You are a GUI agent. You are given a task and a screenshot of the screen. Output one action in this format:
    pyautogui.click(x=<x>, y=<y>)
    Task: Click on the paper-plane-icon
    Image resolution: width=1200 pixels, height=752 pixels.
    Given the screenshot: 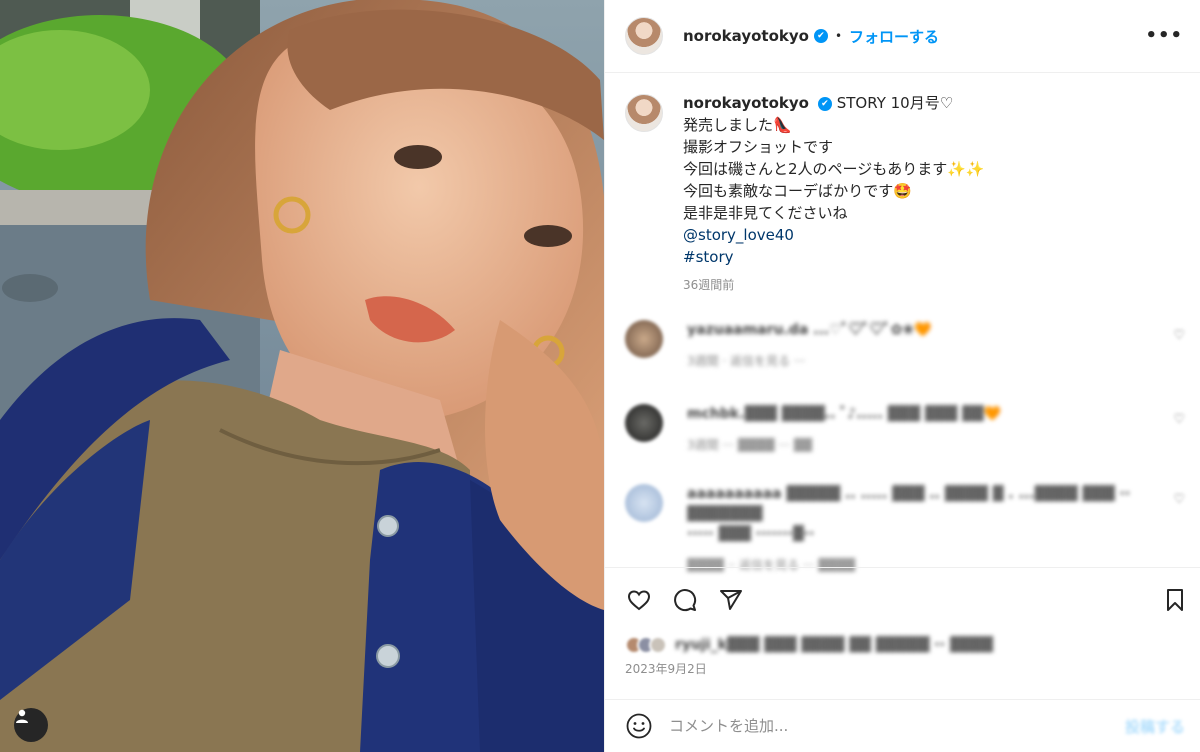 What is the action you would take?
    pyautogui.click(x=731, y=600)
    